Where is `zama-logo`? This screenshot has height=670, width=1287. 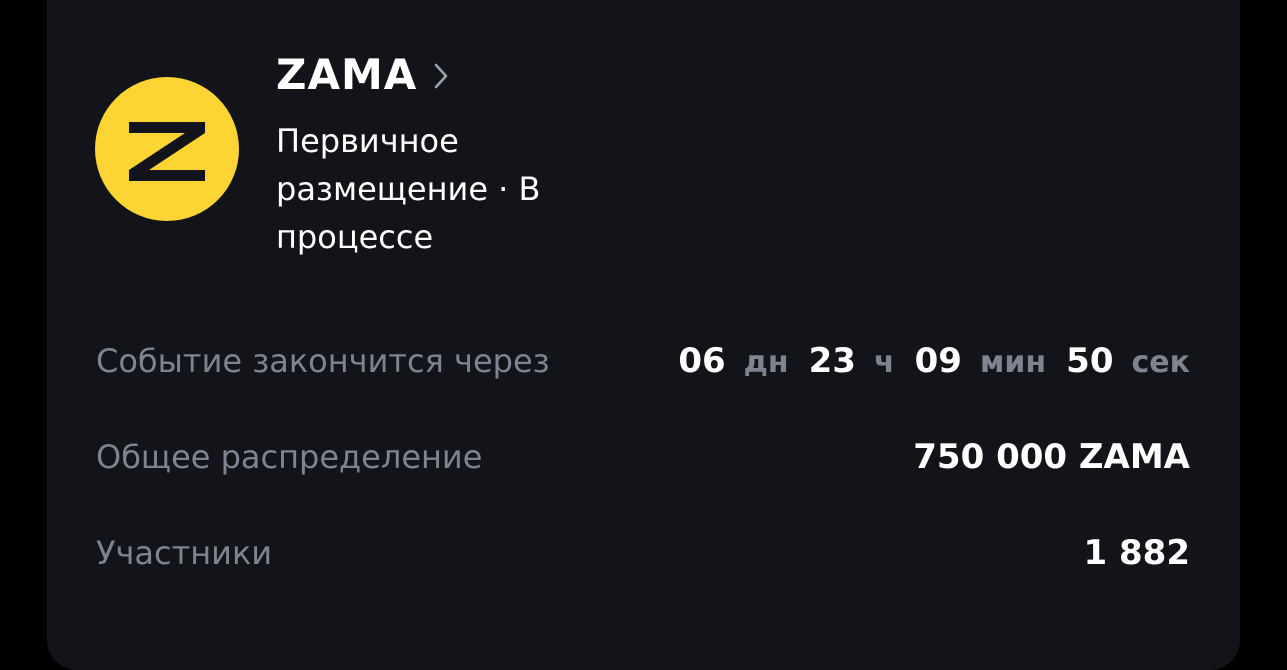
zama-logo is located at coordinates (167, 149).